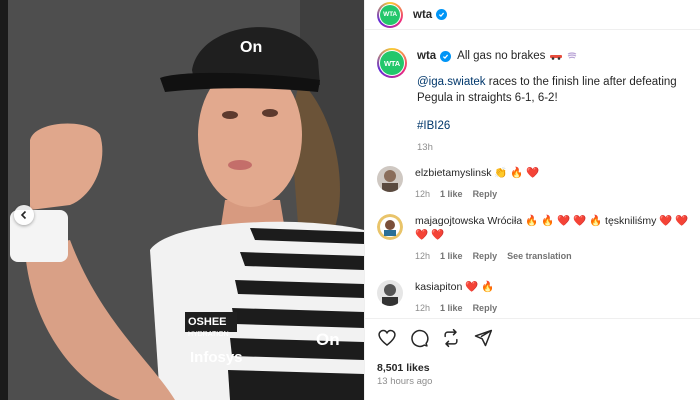 The height and width of the screenshot is (400, 700). Describe the element at coordinates (425, 147) in the screenshot. I see `post-time-short: 13h` at that location.